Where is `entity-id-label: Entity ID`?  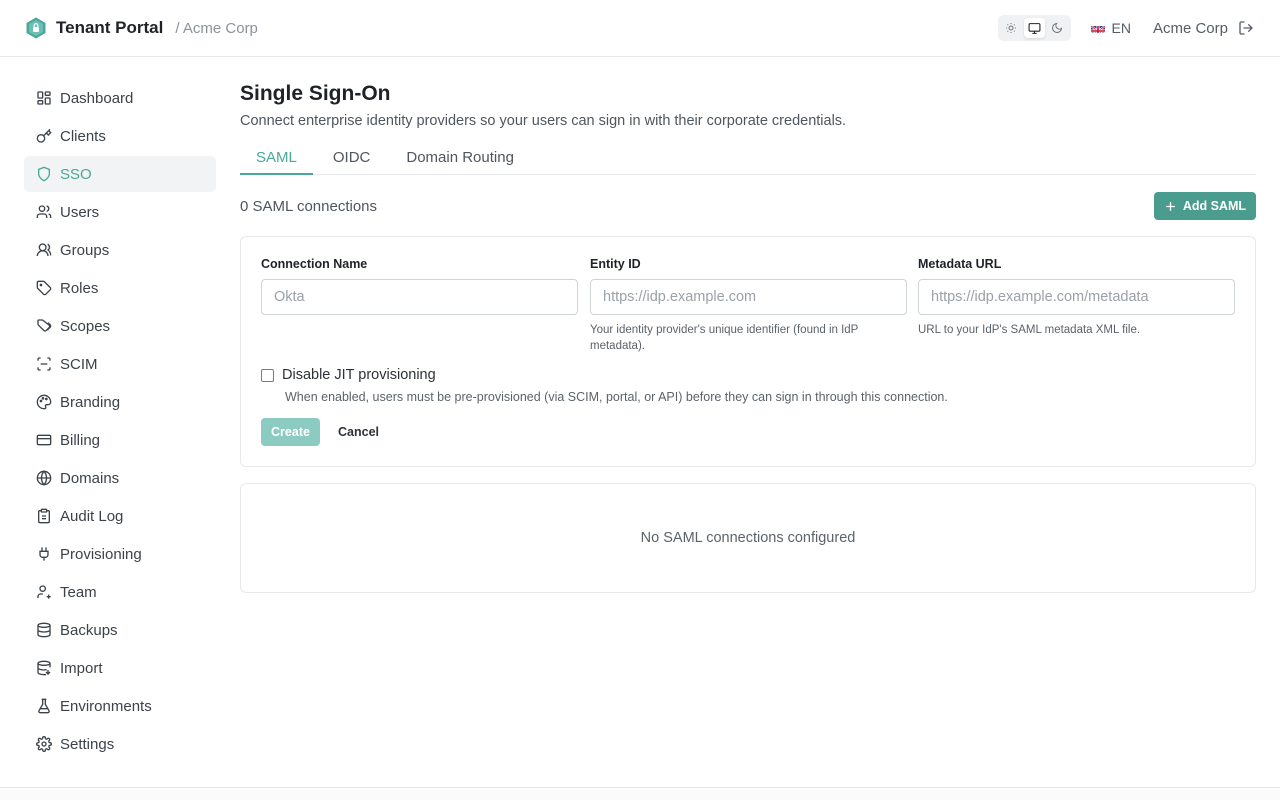
entity-id-label: Entity ID is located at coordinates (615, 264).